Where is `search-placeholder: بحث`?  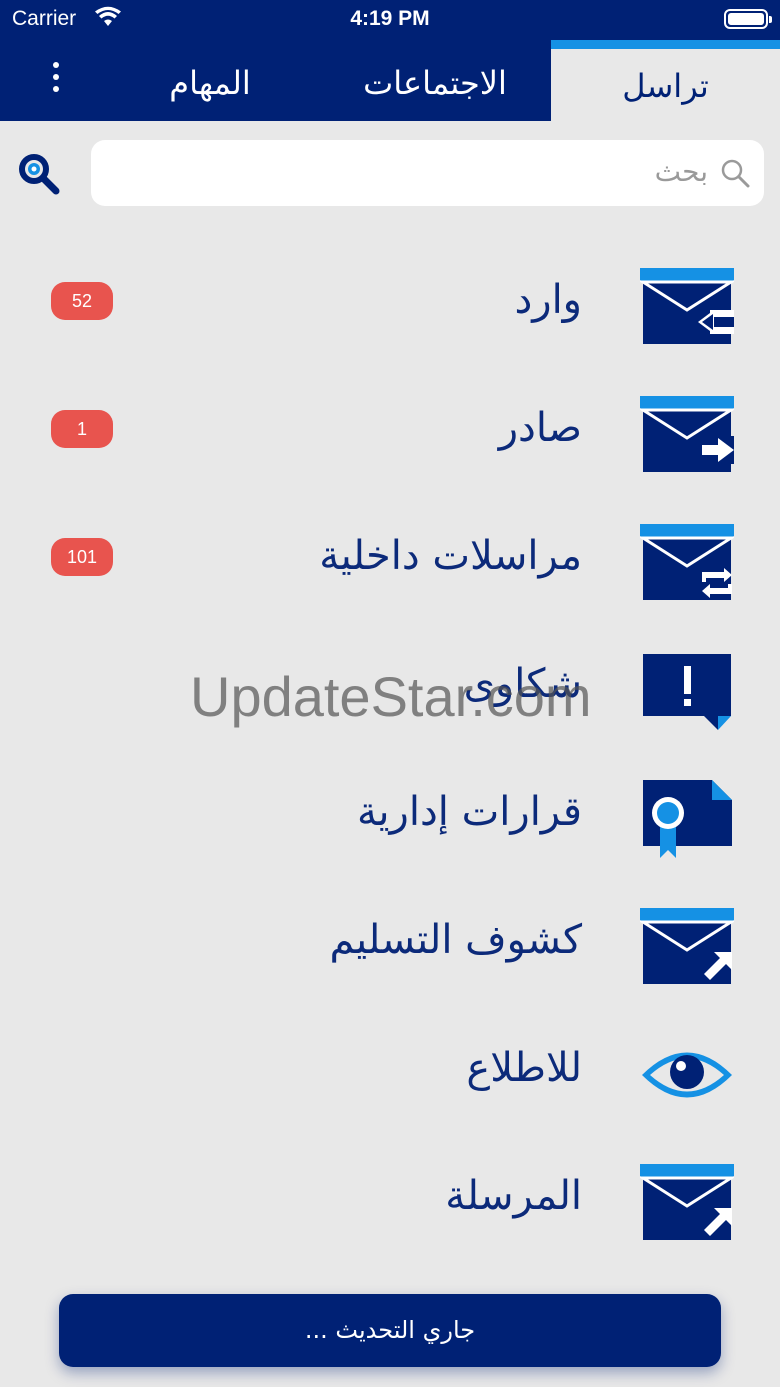
search-placeholder: بحث is located at coordinates (681, 171).